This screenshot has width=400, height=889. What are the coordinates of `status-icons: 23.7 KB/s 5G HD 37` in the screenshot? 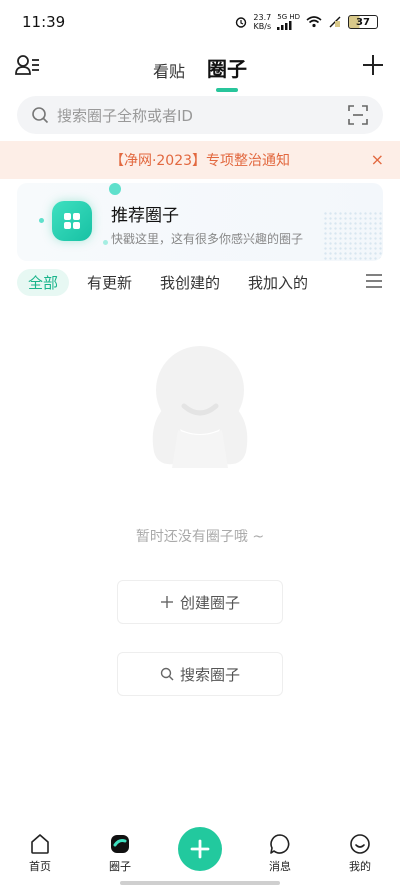 It's located at (306, 22).